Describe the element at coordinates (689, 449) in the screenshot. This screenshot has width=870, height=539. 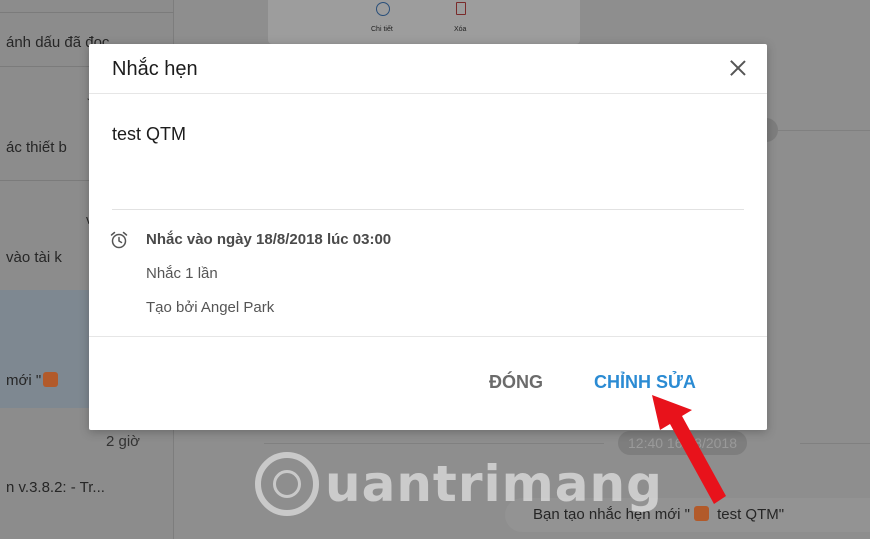
I see `red-arrow-annotation` at that location.